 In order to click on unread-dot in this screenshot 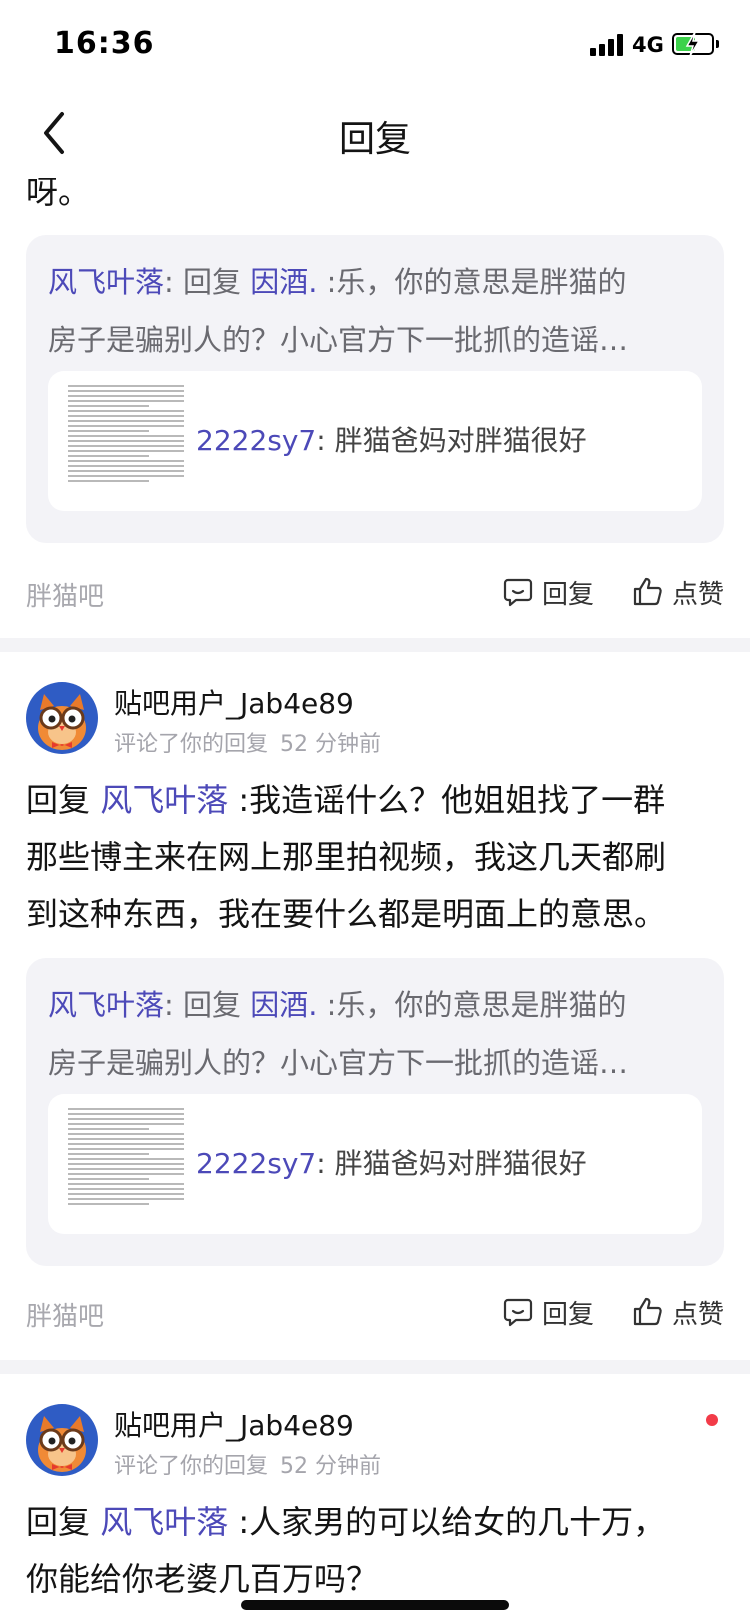, I will do `click(712, 1420)`.